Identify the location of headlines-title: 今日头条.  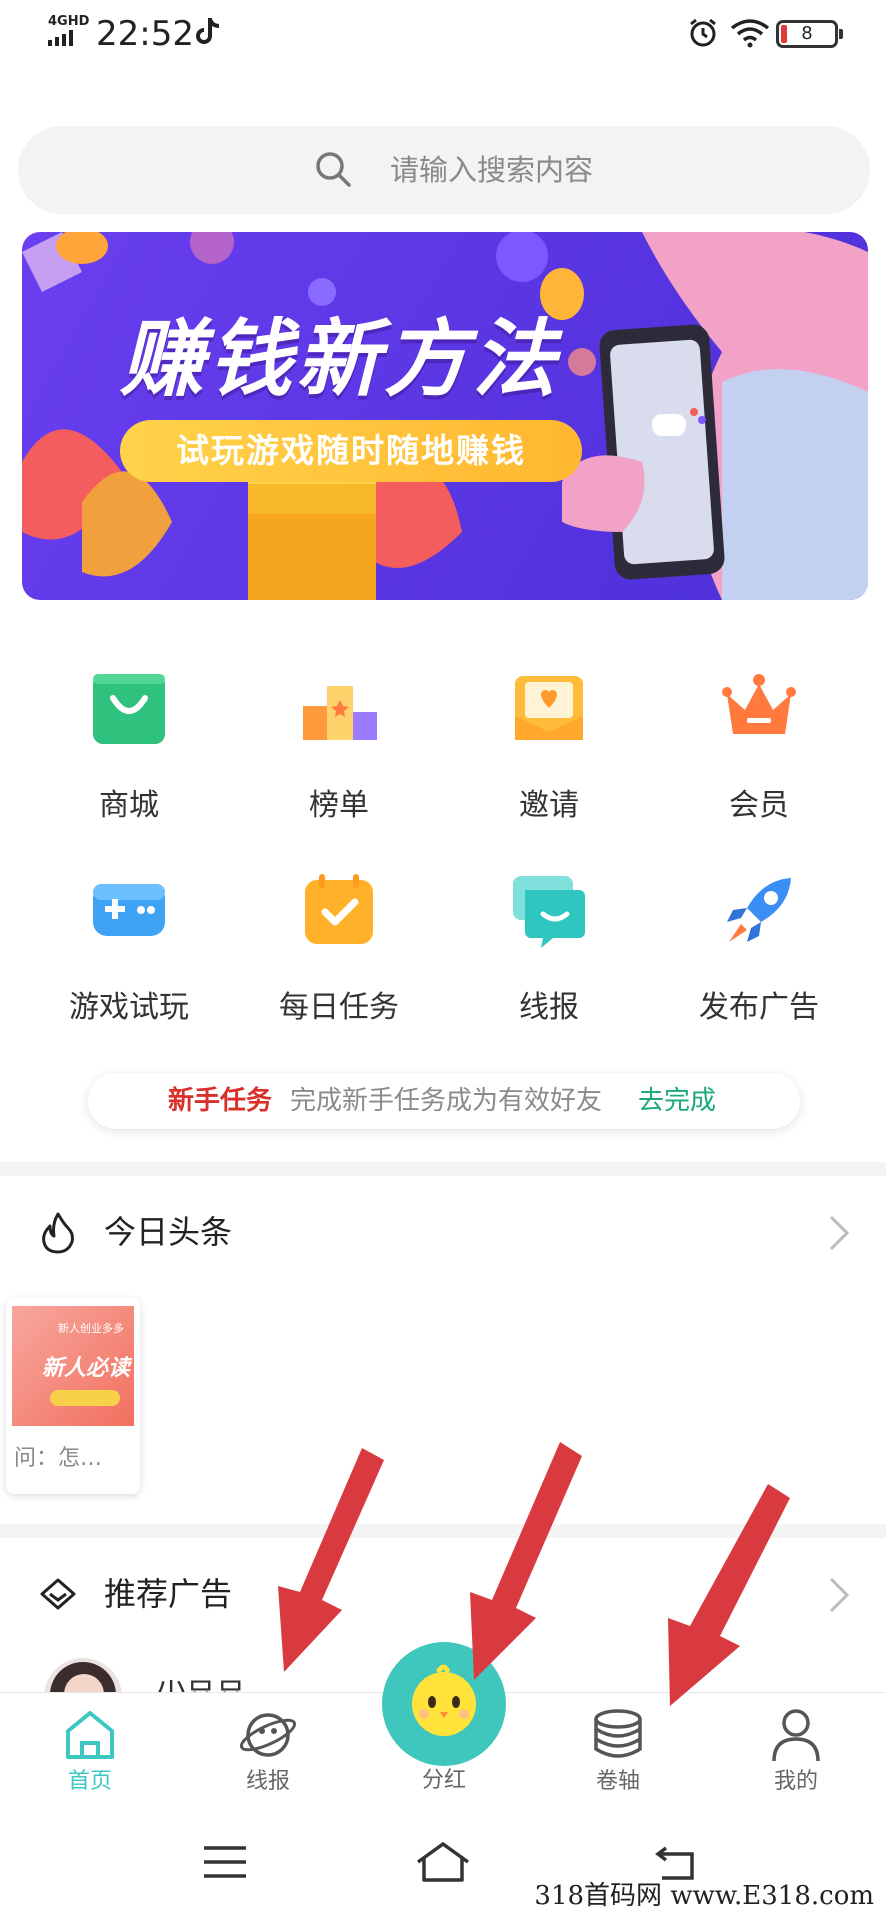
(168, 1232).